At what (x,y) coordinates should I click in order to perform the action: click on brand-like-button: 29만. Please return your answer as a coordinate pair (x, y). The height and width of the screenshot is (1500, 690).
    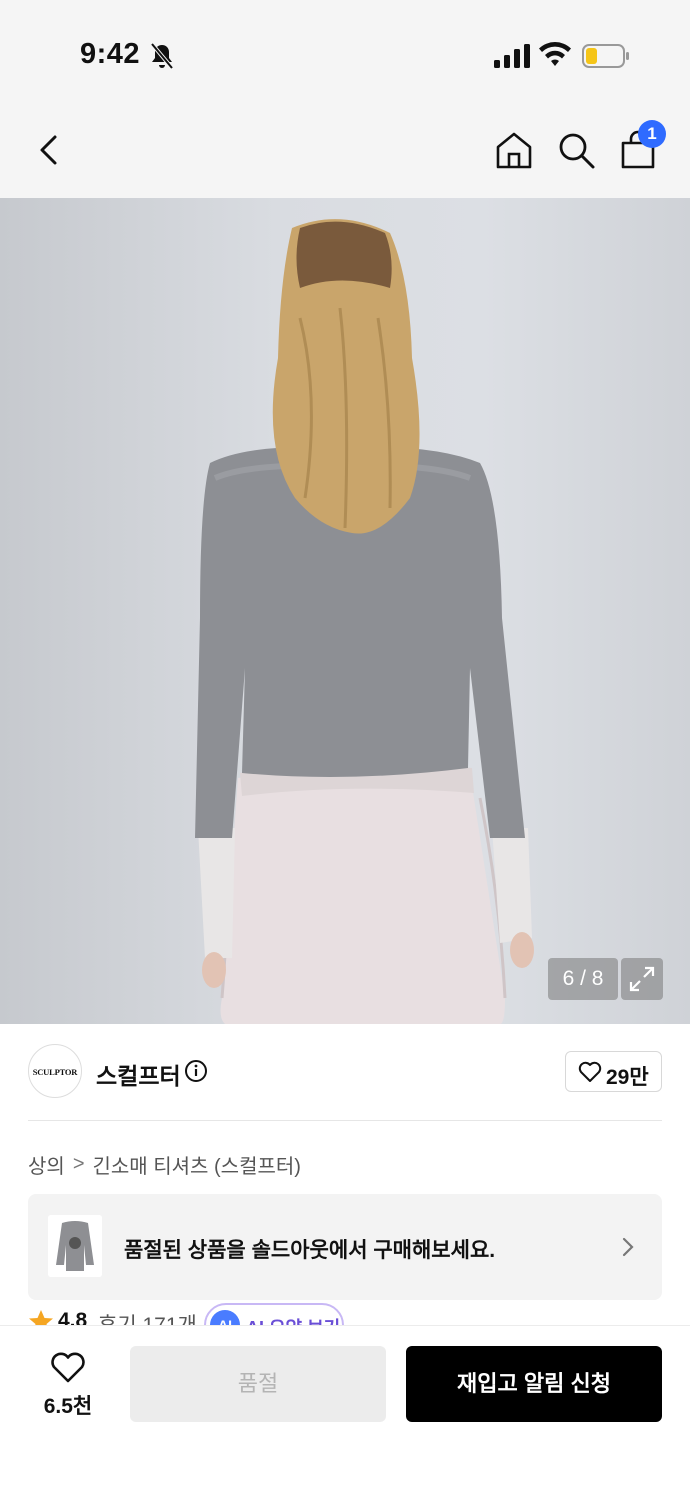
    Looking at the image, I should click on (613, 1071).